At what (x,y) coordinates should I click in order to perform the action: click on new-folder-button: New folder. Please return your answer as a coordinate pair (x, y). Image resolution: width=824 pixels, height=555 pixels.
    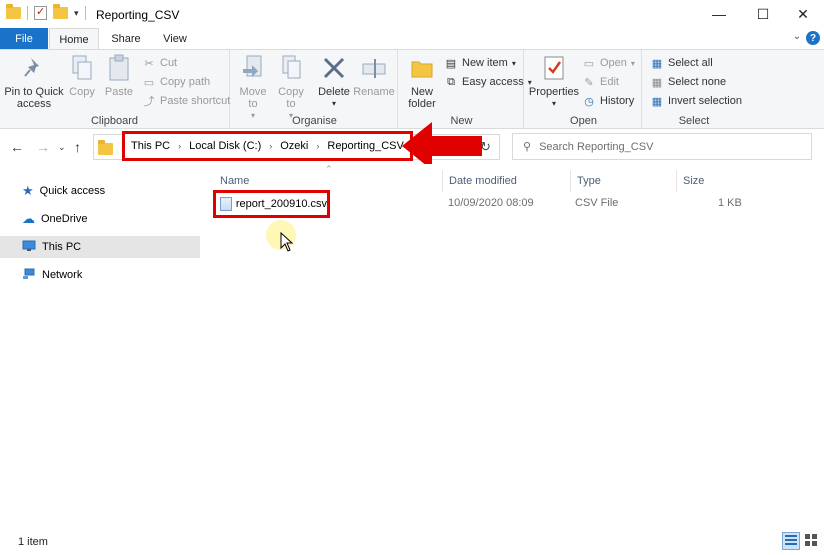
    Looking at the image, I should click on (422, 82).